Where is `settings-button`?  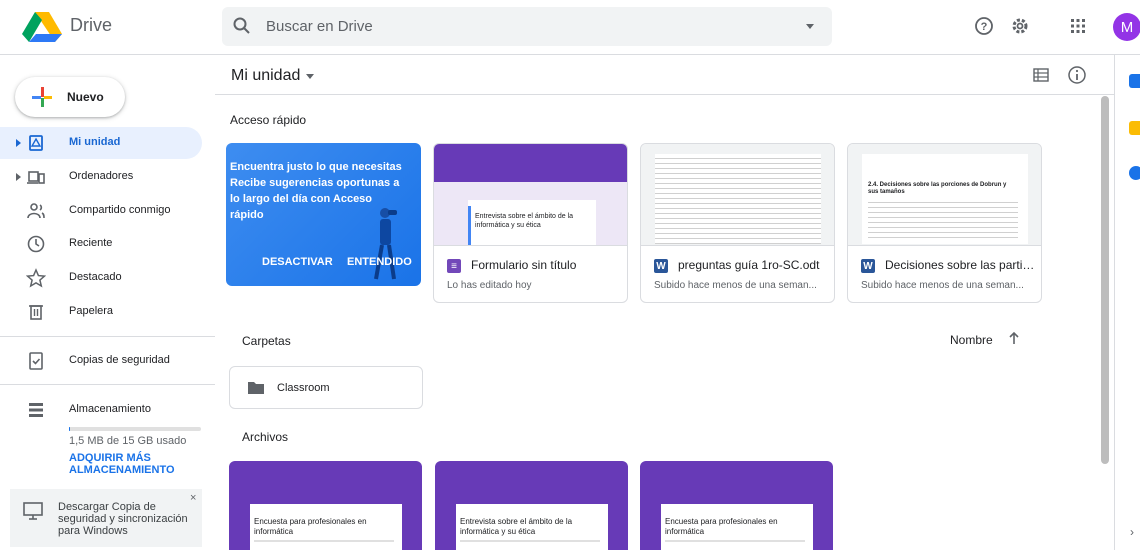 settings-button is located at coordinates (1020, 26).